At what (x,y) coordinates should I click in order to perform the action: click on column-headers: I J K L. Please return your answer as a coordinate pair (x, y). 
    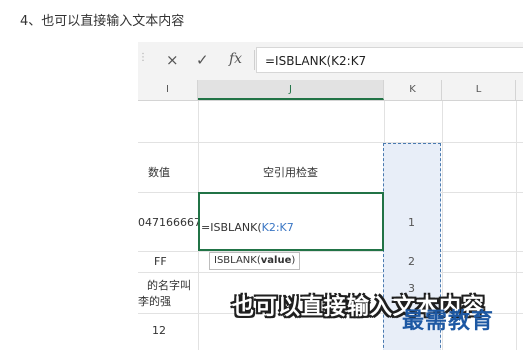
    Looking at the image, I should click on (330, 90).